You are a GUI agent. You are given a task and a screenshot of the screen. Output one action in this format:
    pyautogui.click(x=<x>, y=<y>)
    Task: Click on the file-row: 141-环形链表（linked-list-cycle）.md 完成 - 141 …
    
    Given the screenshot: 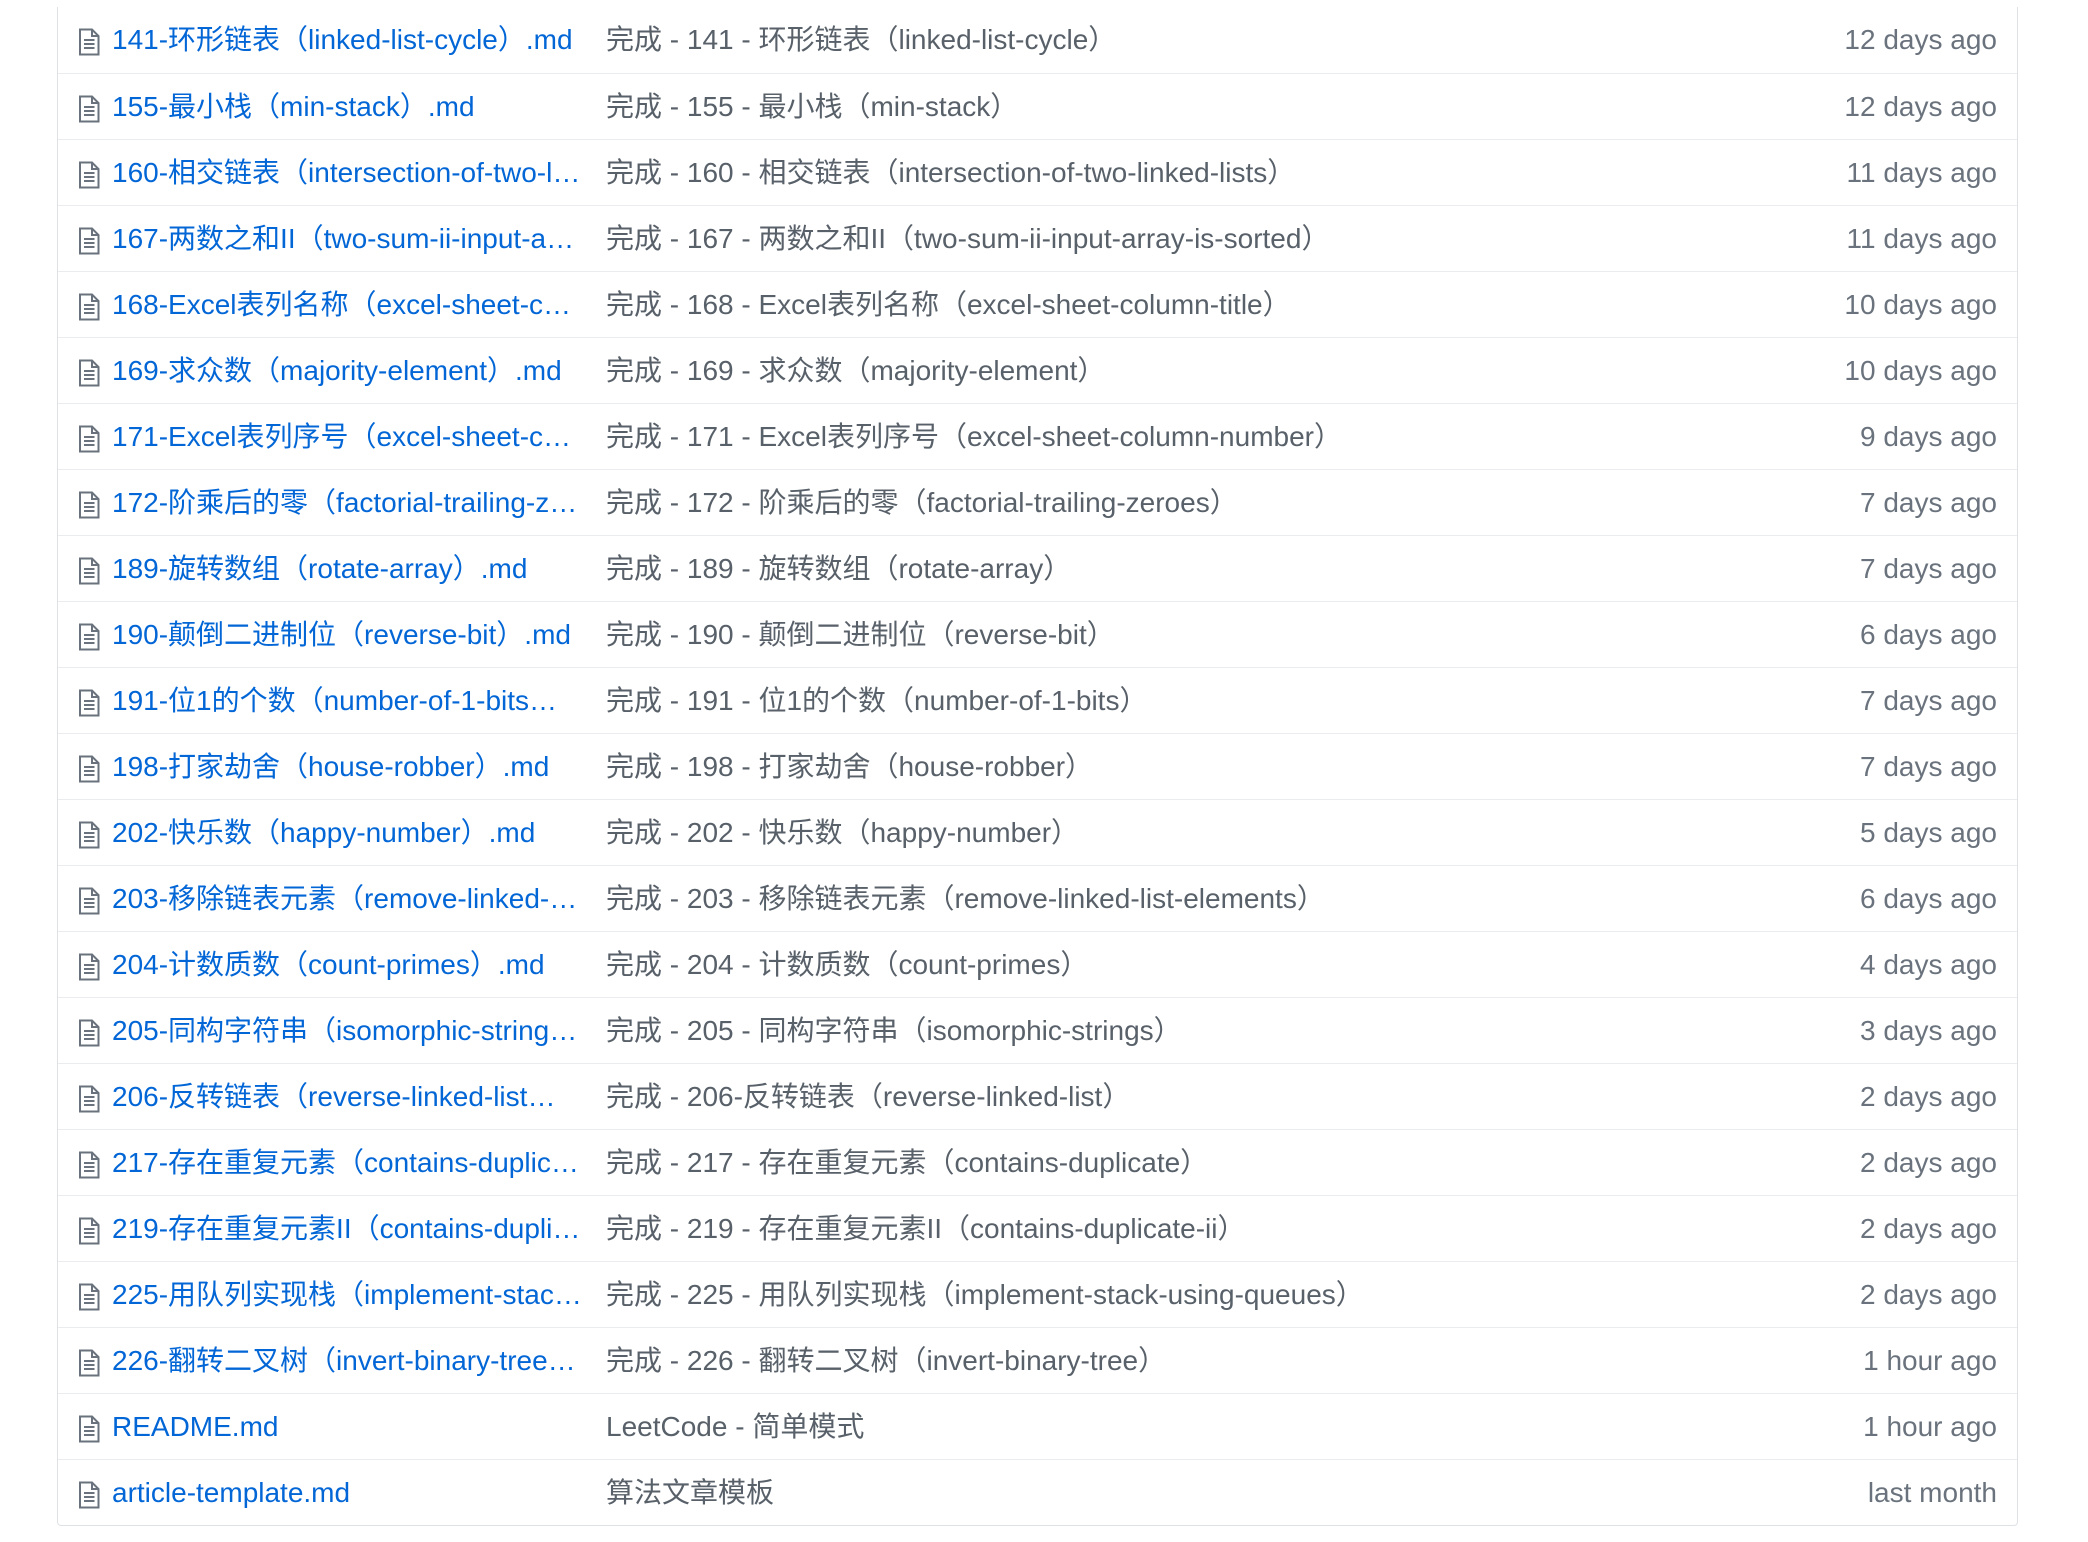 What is the action you would take?
    pyautogui.click(x=1037, y=40)
    